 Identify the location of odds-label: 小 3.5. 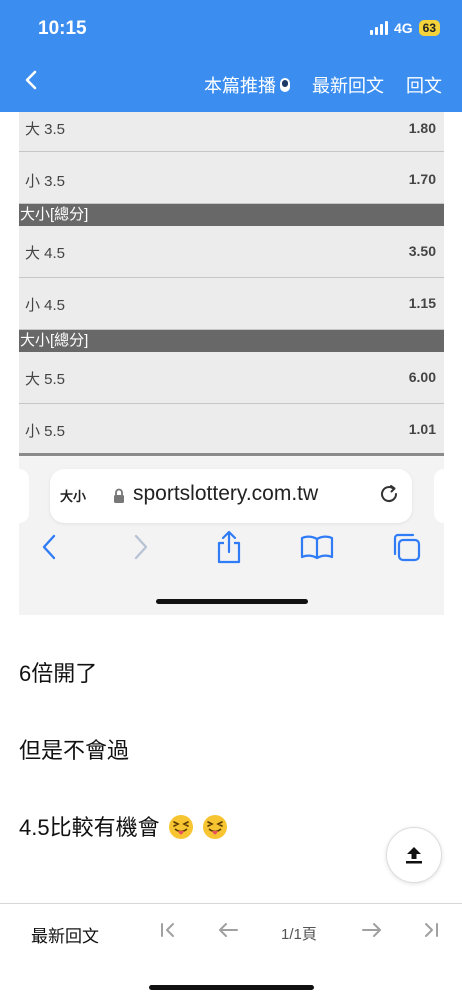
(45, 181).